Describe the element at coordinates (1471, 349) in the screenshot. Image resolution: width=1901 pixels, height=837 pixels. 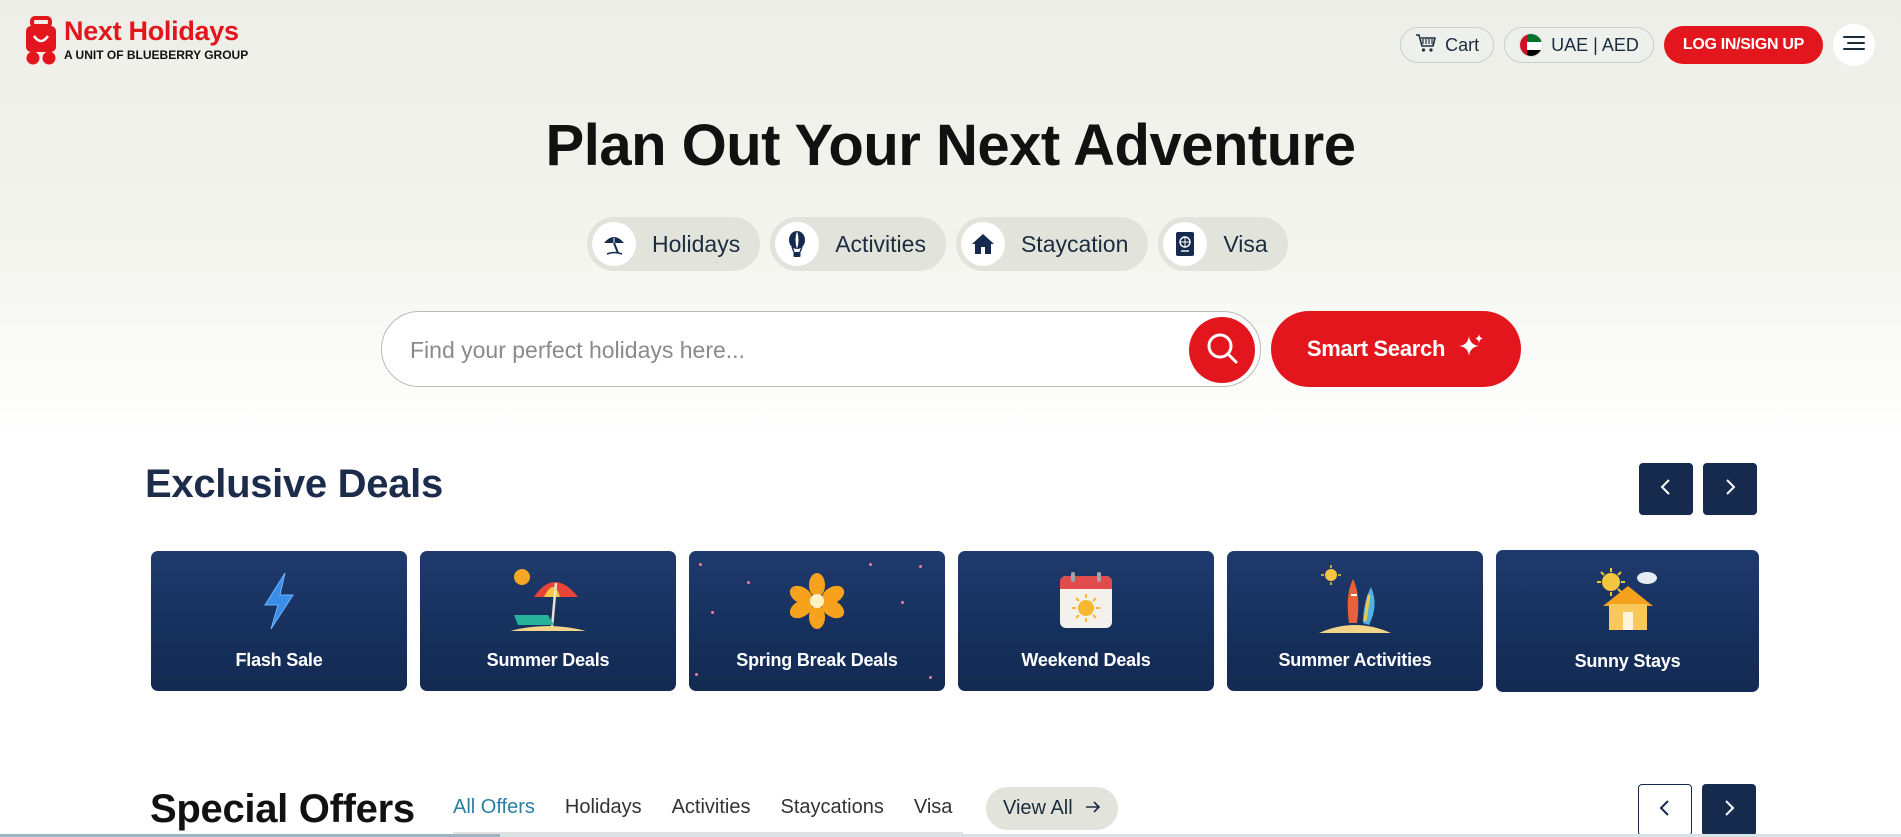
I see `sparkle-icon` at that location.